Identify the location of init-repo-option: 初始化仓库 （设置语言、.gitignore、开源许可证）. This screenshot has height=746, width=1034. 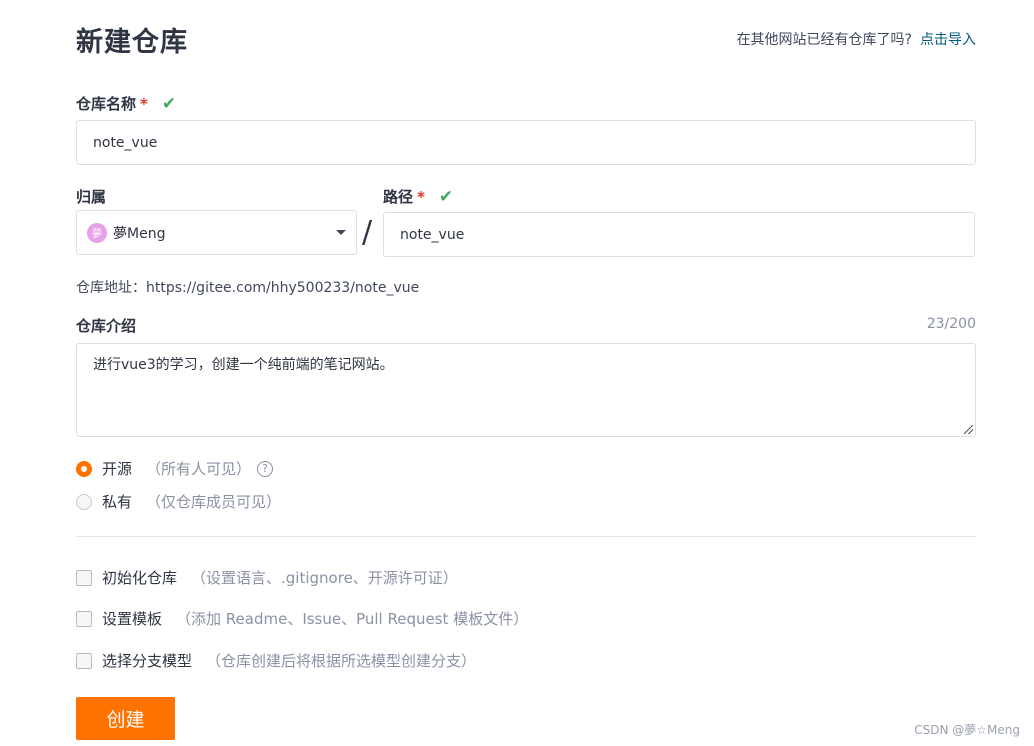
(267, 577).